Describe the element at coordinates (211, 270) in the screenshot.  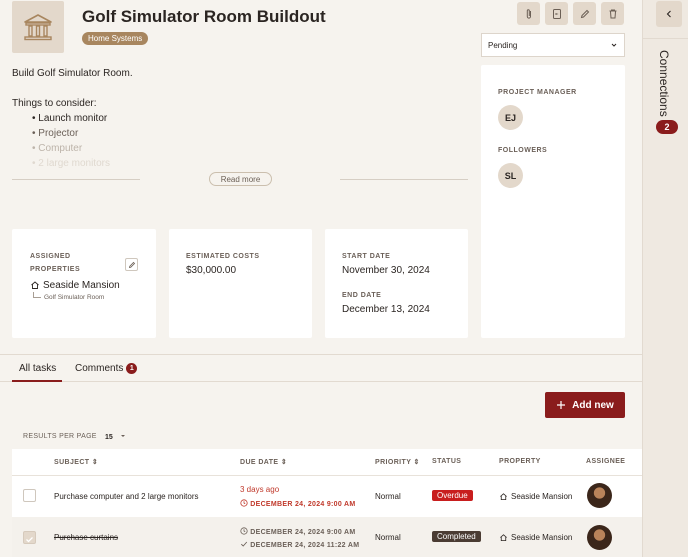
I see `costs-value: $30,000.00` at that location.